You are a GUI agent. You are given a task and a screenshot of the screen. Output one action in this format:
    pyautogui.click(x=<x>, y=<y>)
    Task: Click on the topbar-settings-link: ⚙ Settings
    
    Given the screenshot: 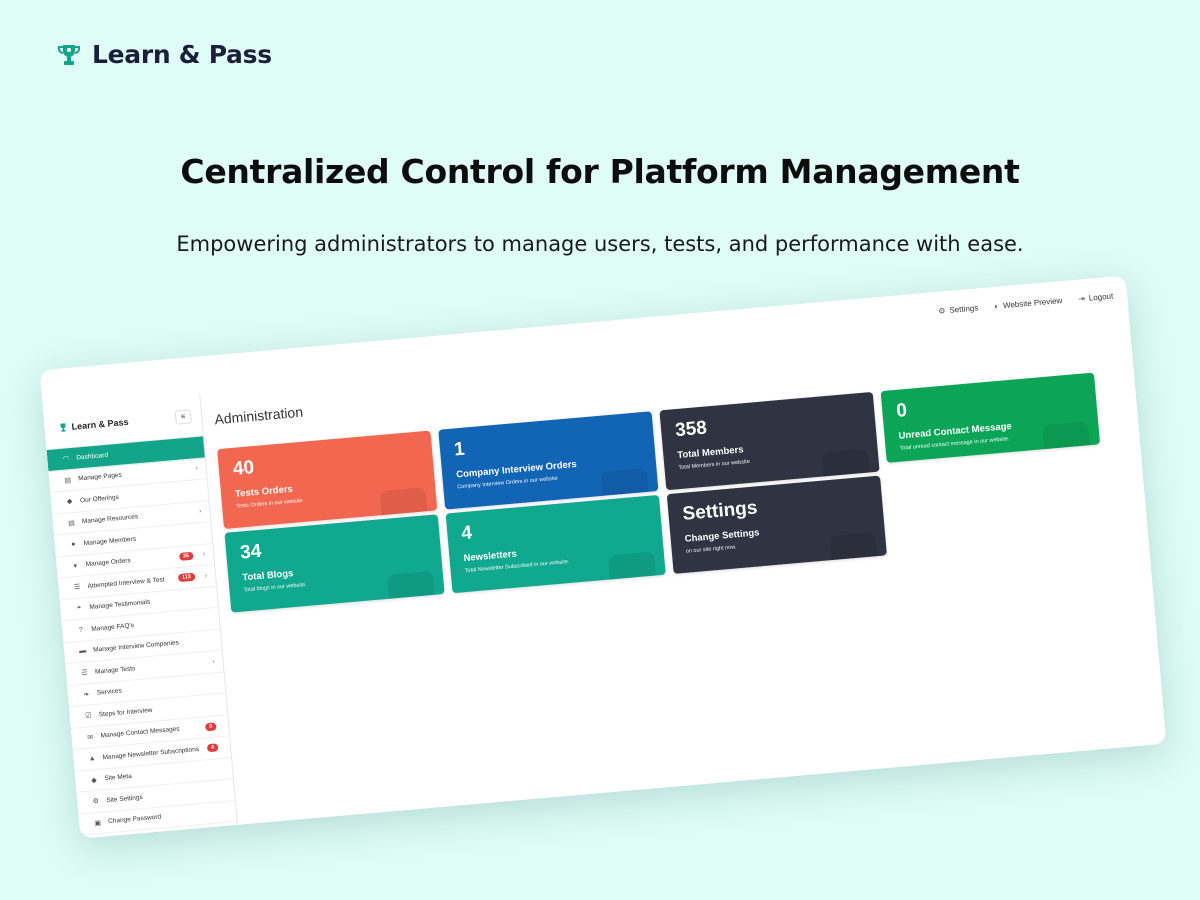 What is the action you would take?
    pyautogui.click(x=958, y=309)
    